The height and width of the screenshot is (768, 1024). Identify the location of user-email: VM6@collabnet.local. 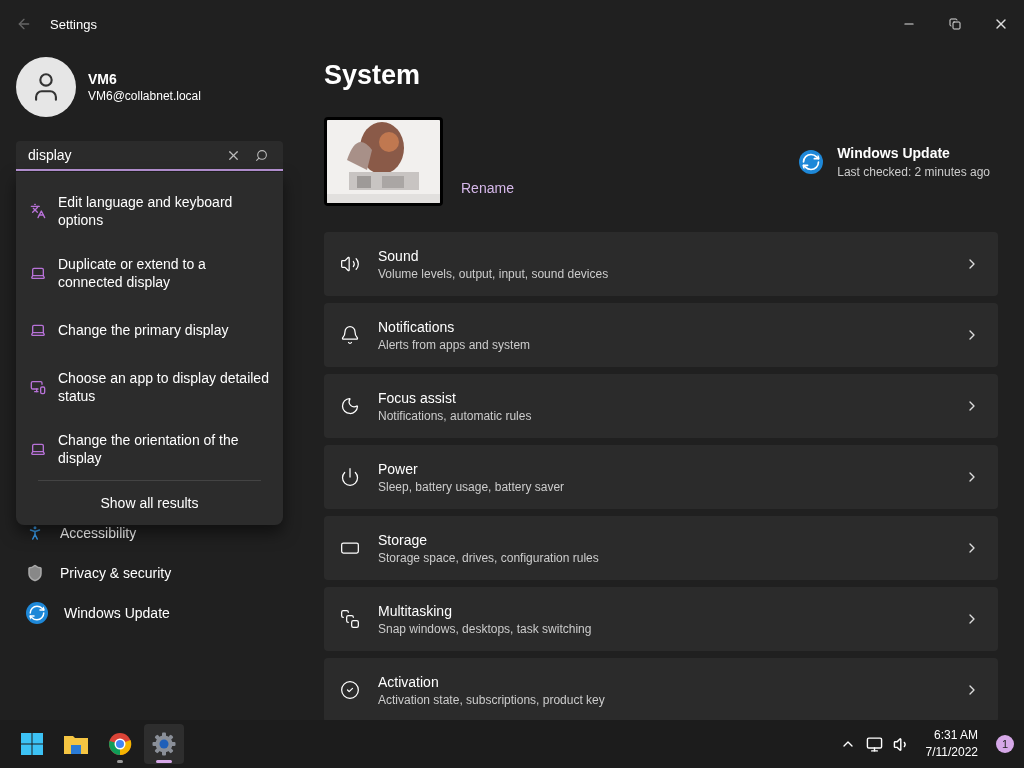
(144, 96).